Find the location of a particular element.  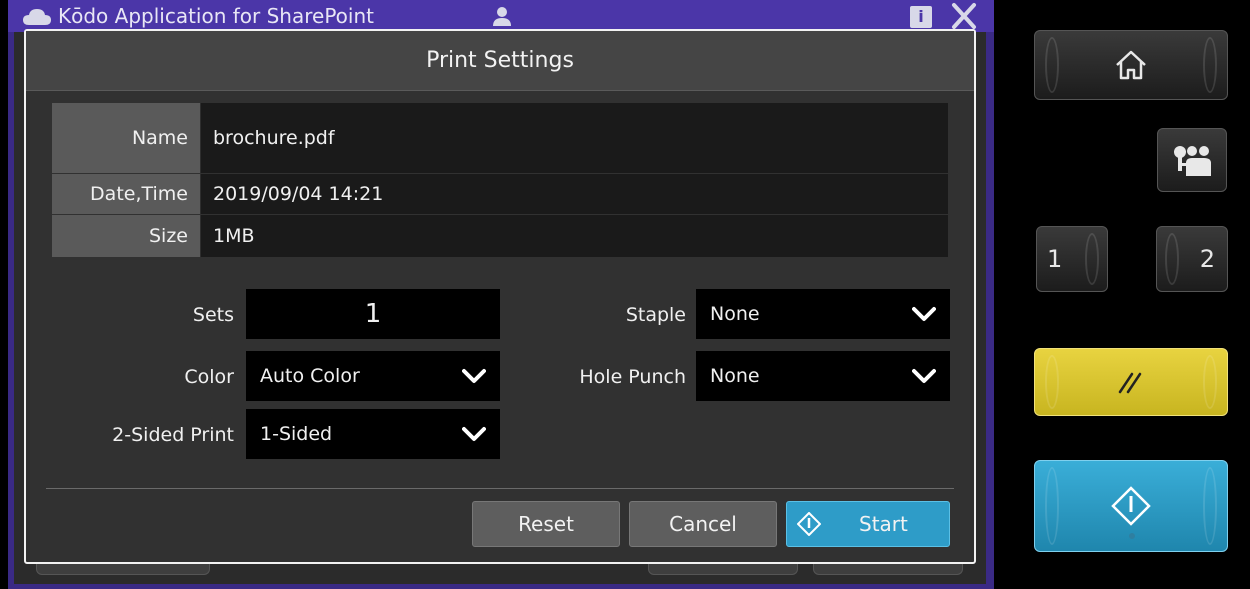

info-icon: i is located at coordinates (921, 17).